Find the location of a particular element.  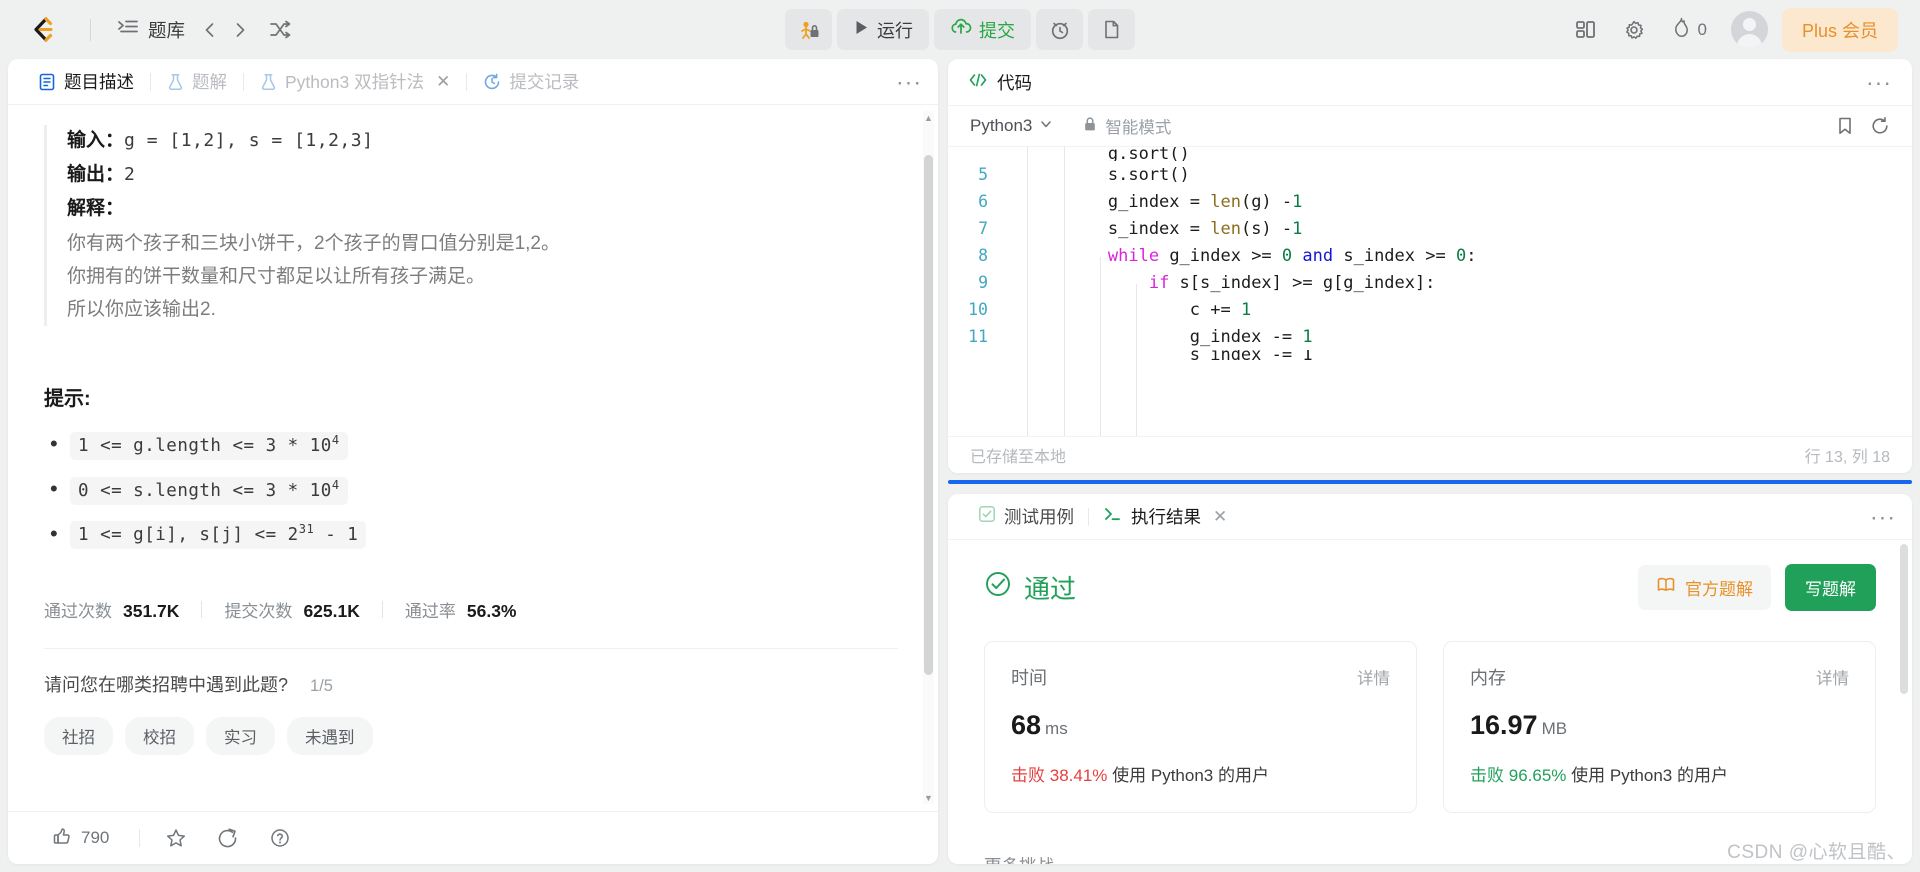

stat-label: 通过次数 is located at coordinates (78, 612).